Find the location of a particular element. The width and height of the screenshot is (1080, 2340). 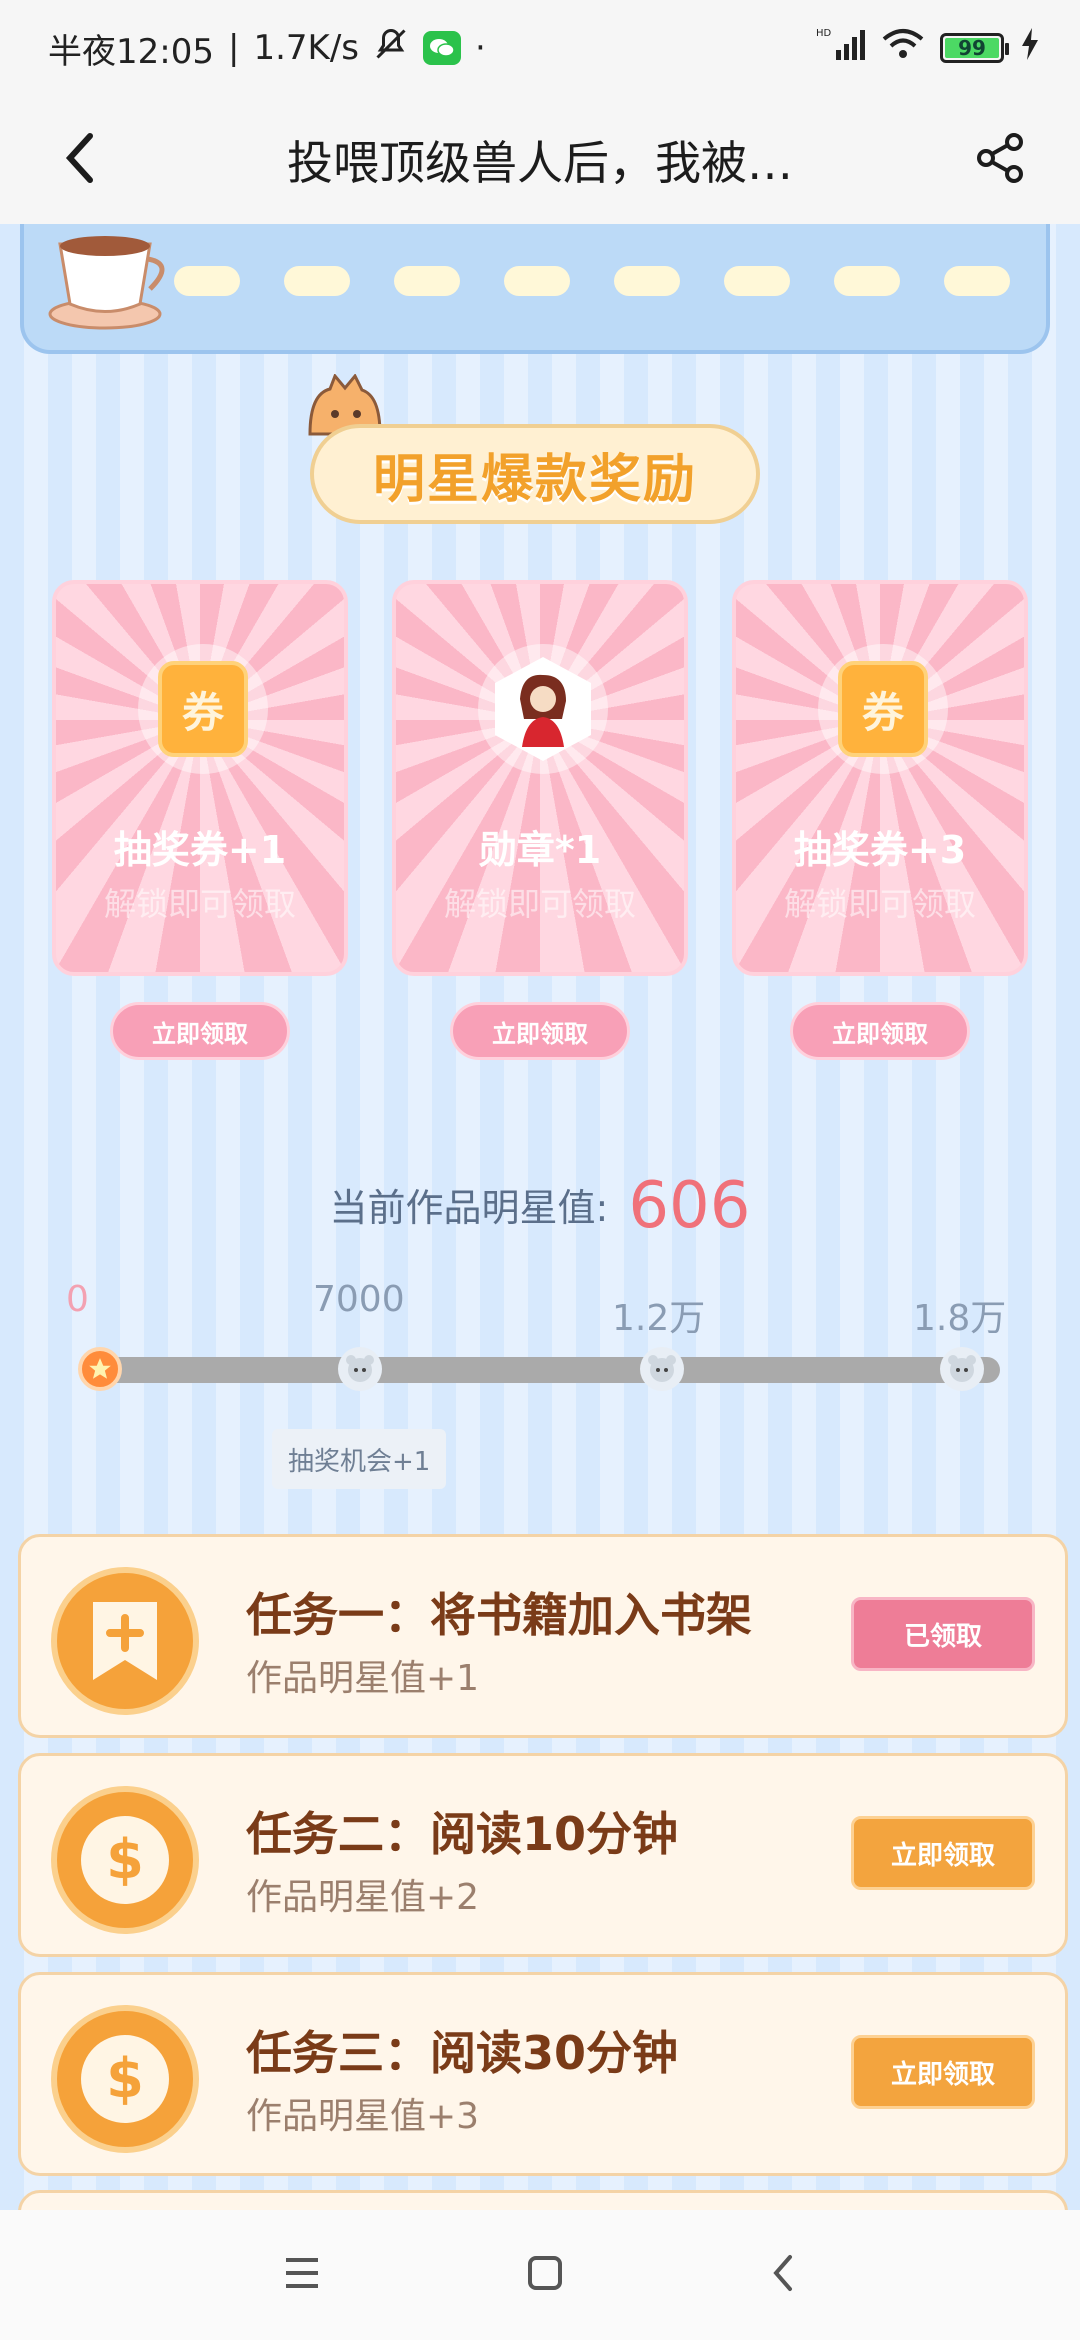

task-name: 任务三：阅读30分钟 is located at coordinates (462, 2053).